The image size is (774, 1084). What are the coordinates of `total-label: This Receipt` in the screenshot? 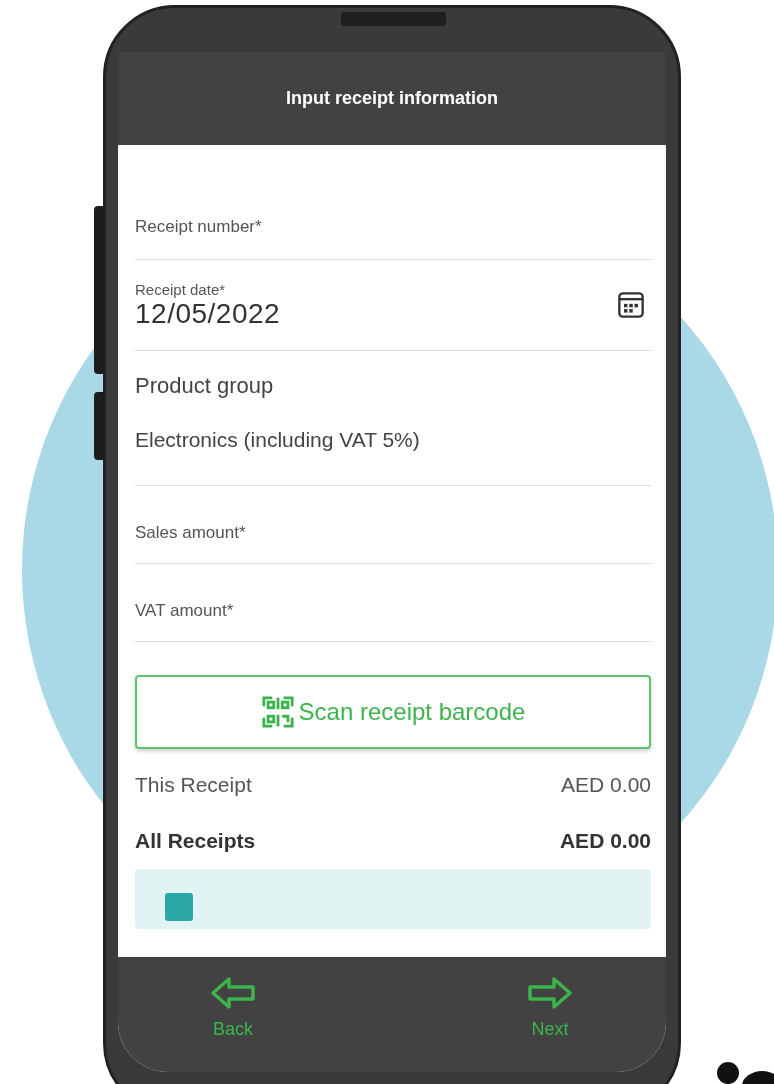 It's located at (193, 785).